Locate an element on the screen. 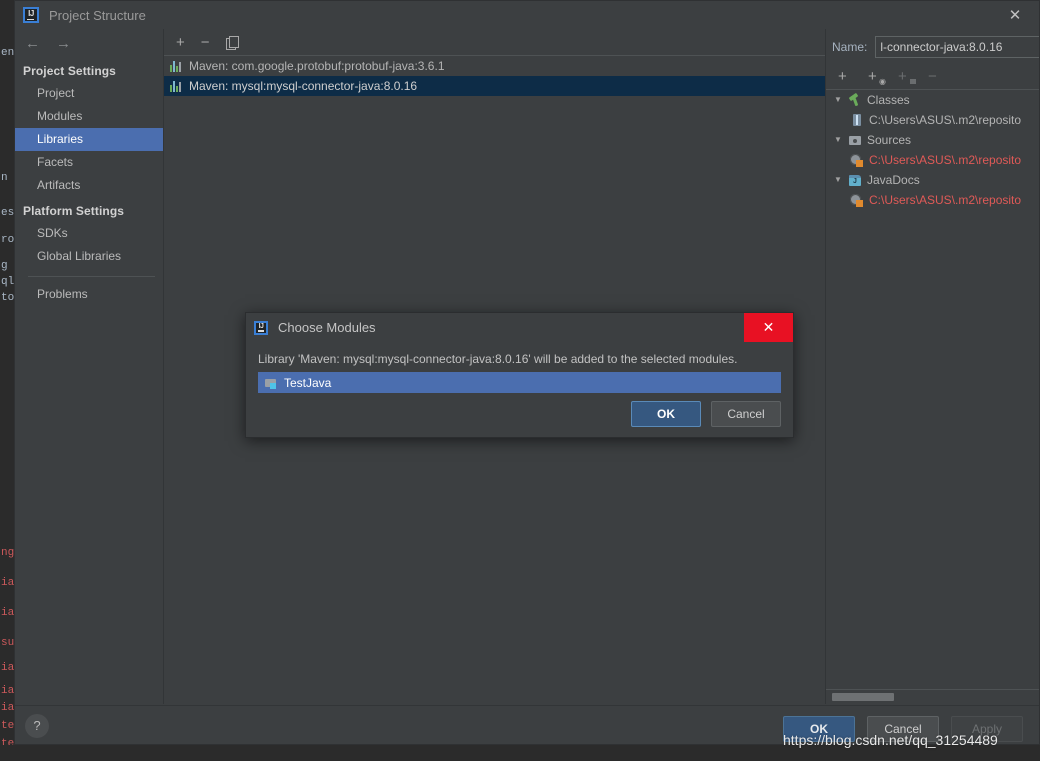  remove-root-icon: − is located at coordinates (932, 76).